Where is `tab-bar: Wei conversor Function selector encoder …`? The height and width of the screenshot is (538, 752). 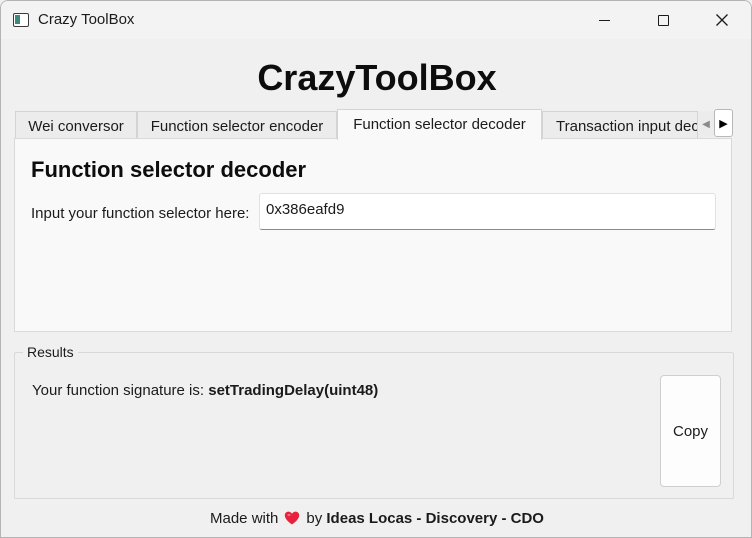
tab-bar: Wei conversor Function selector encoder … is located at coordinates (374, 124).